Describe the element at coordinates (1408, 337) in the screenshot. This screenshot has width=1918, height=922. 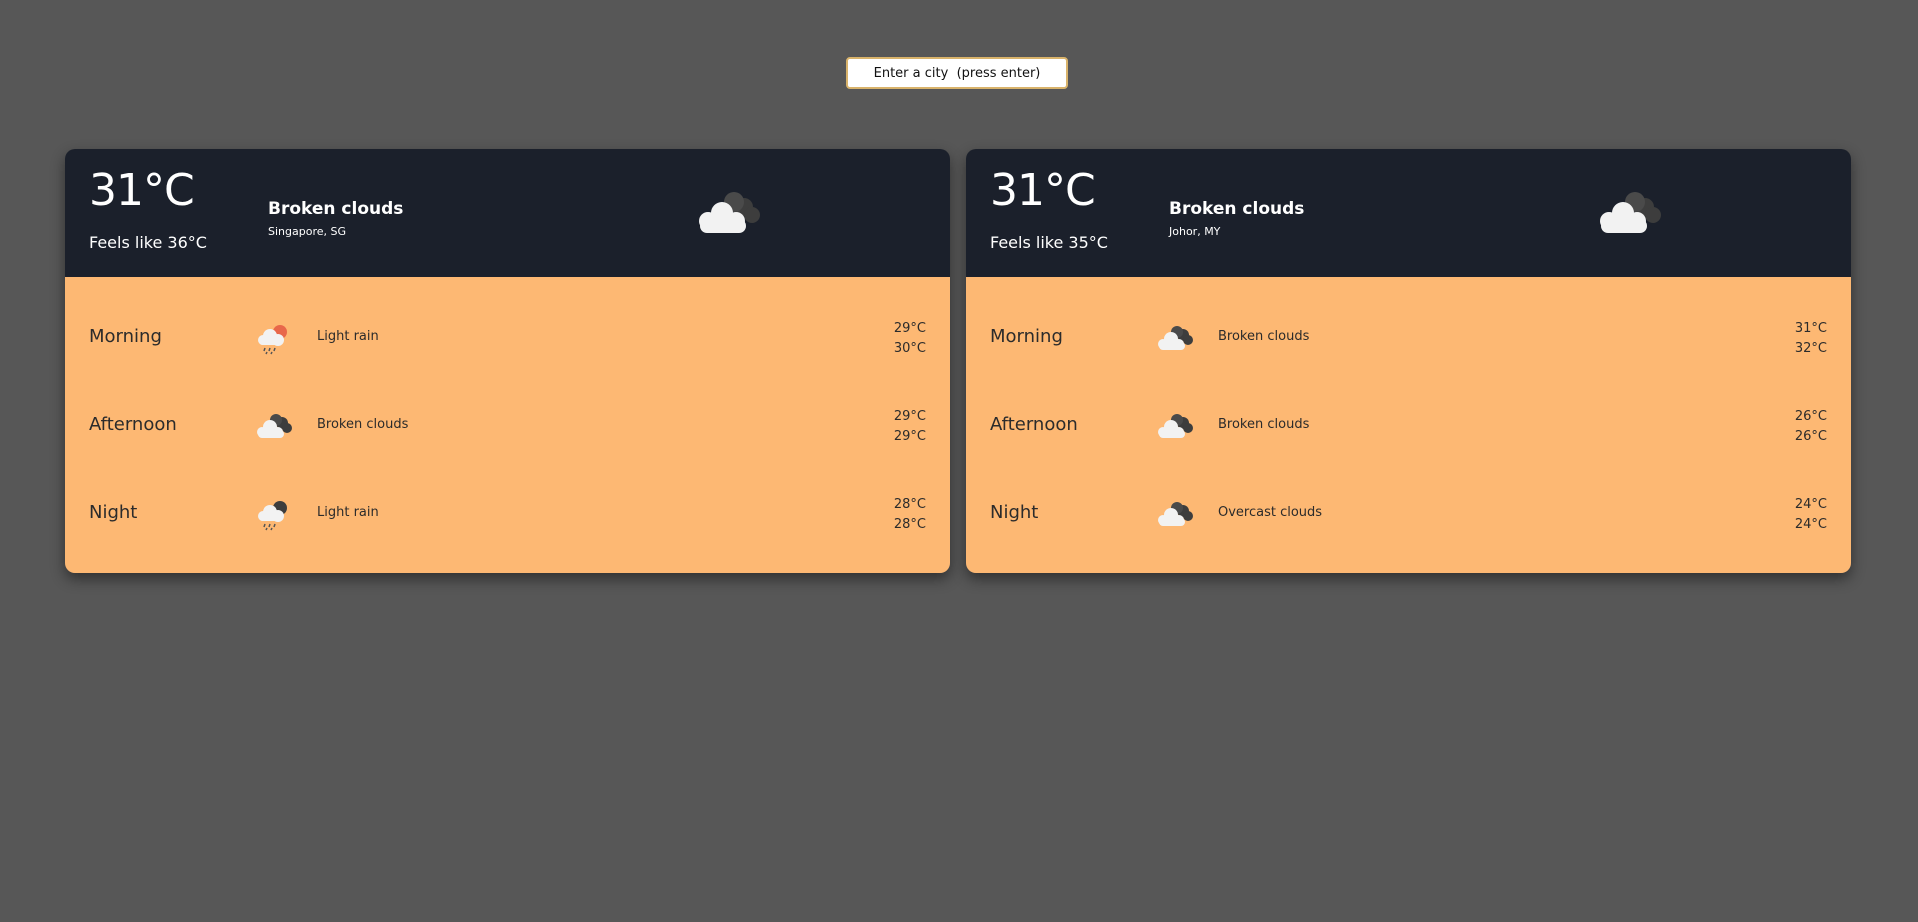
I see `forecast-row-morning: Morning Broken clouds 31°C 32°C` at that location.